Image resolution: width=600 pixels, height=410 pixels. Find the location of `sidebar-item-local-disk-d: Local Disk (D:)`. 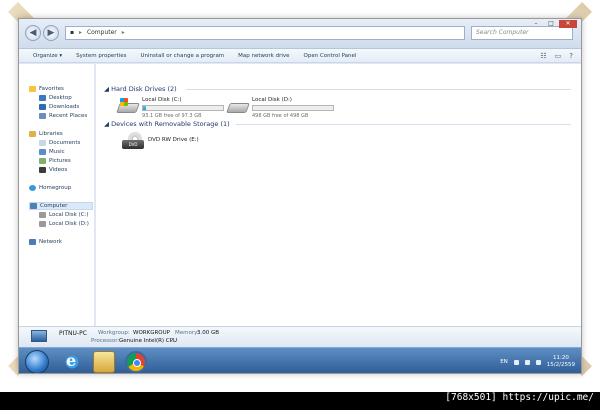

sidebar-item-local-disk-d: Local Disk (D:) is located at coordinates (64, 224).